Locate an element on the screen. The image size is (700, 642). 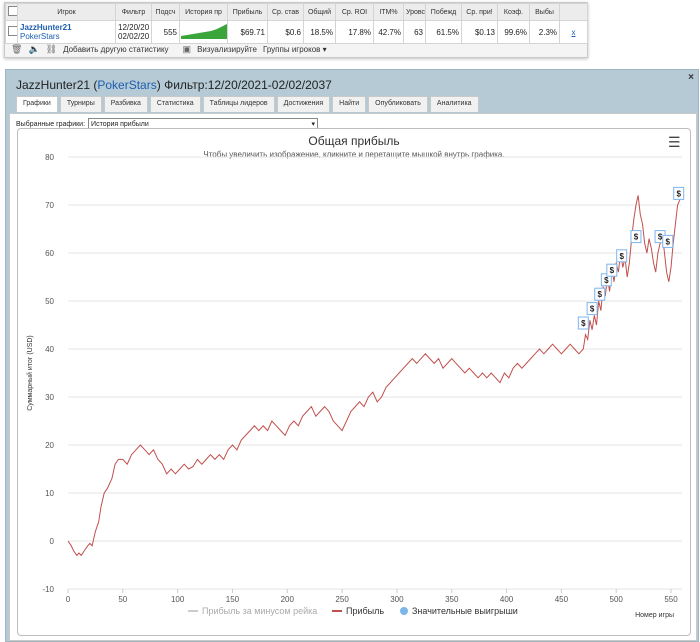
header-level: Уровс is located at coordinates (414, 12).